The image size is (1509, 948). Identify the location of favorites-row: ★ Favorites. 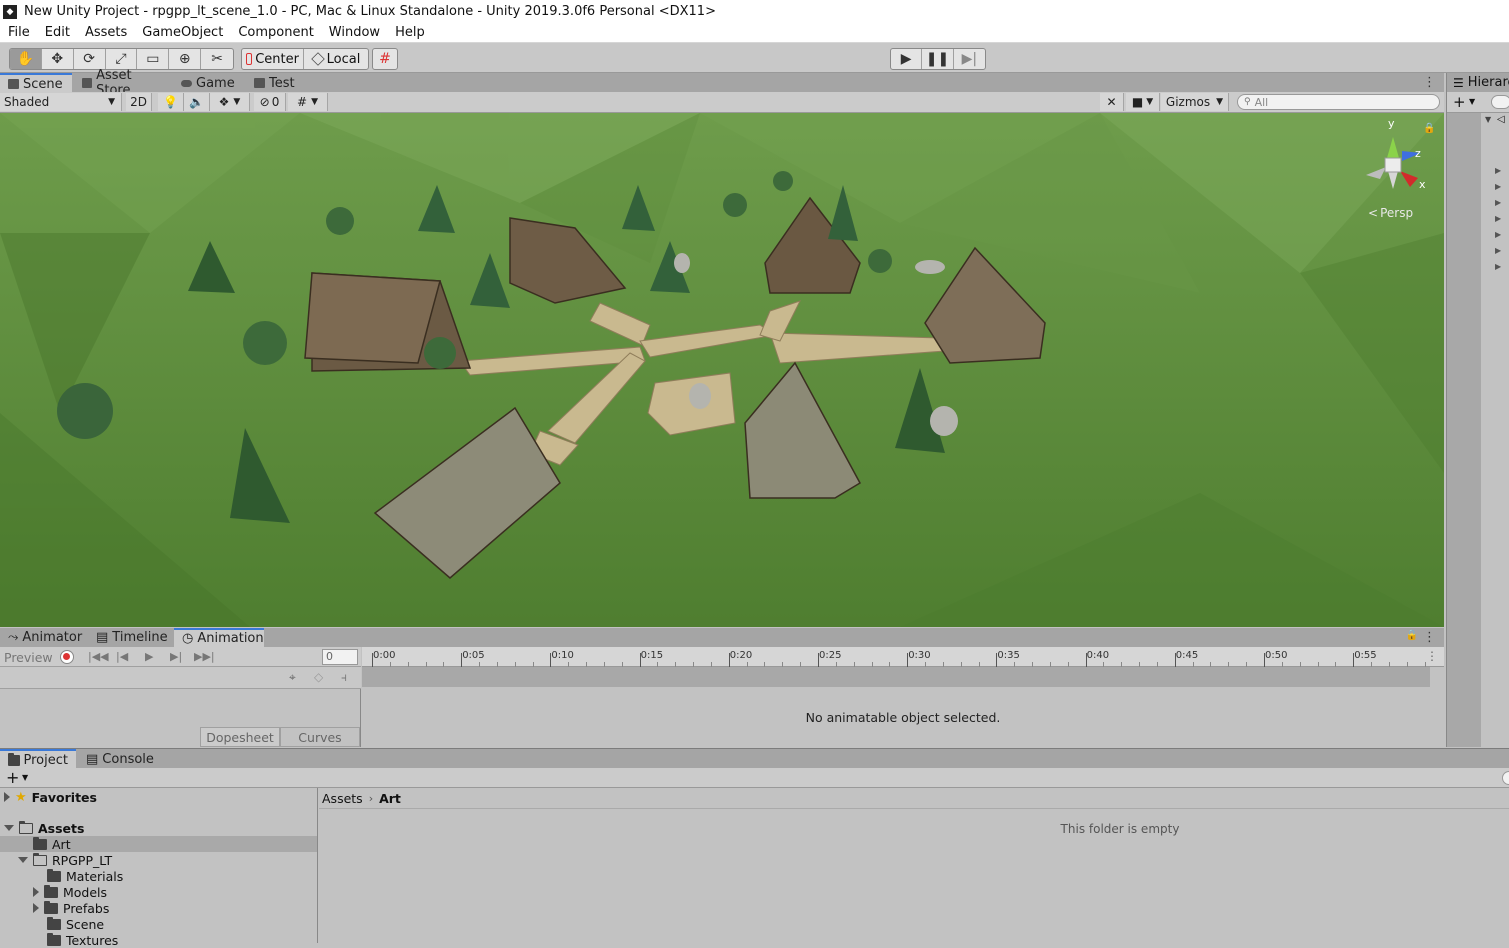
(50, 797).